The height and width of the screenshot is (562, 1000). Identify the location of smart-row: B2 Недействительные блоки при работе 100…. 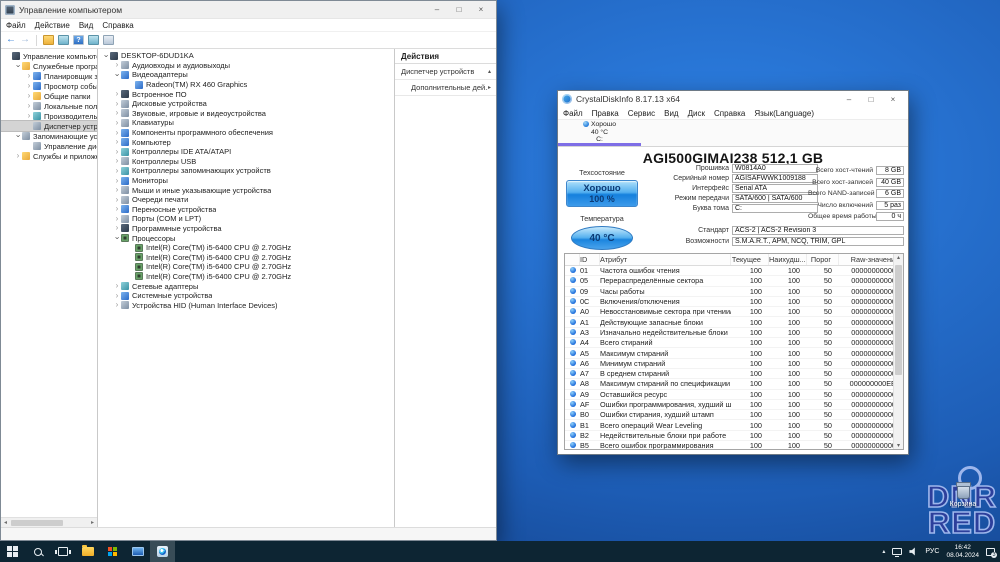
(734, 436).